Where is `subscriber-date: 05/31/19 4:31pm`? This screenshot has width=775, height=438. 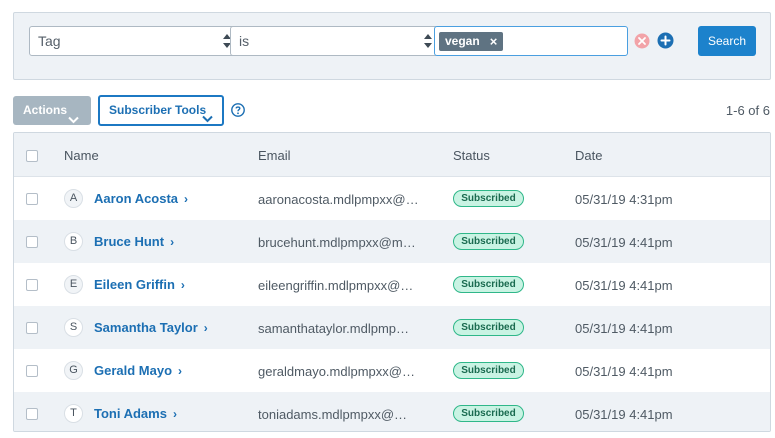 subscriber-date: 05/31/19 4:31pm is located at coordinates (624, 199).